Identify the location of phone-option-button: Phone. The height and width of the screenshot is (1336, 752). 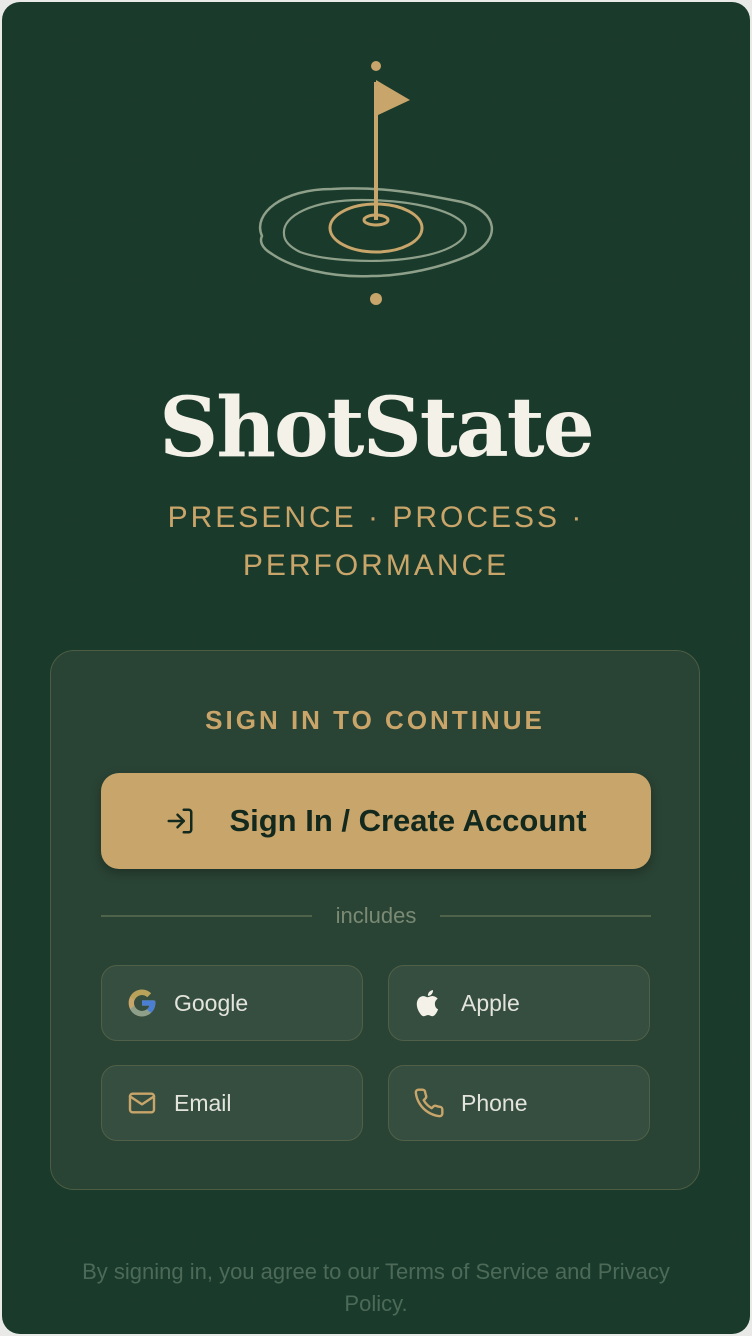
(519, 1103).